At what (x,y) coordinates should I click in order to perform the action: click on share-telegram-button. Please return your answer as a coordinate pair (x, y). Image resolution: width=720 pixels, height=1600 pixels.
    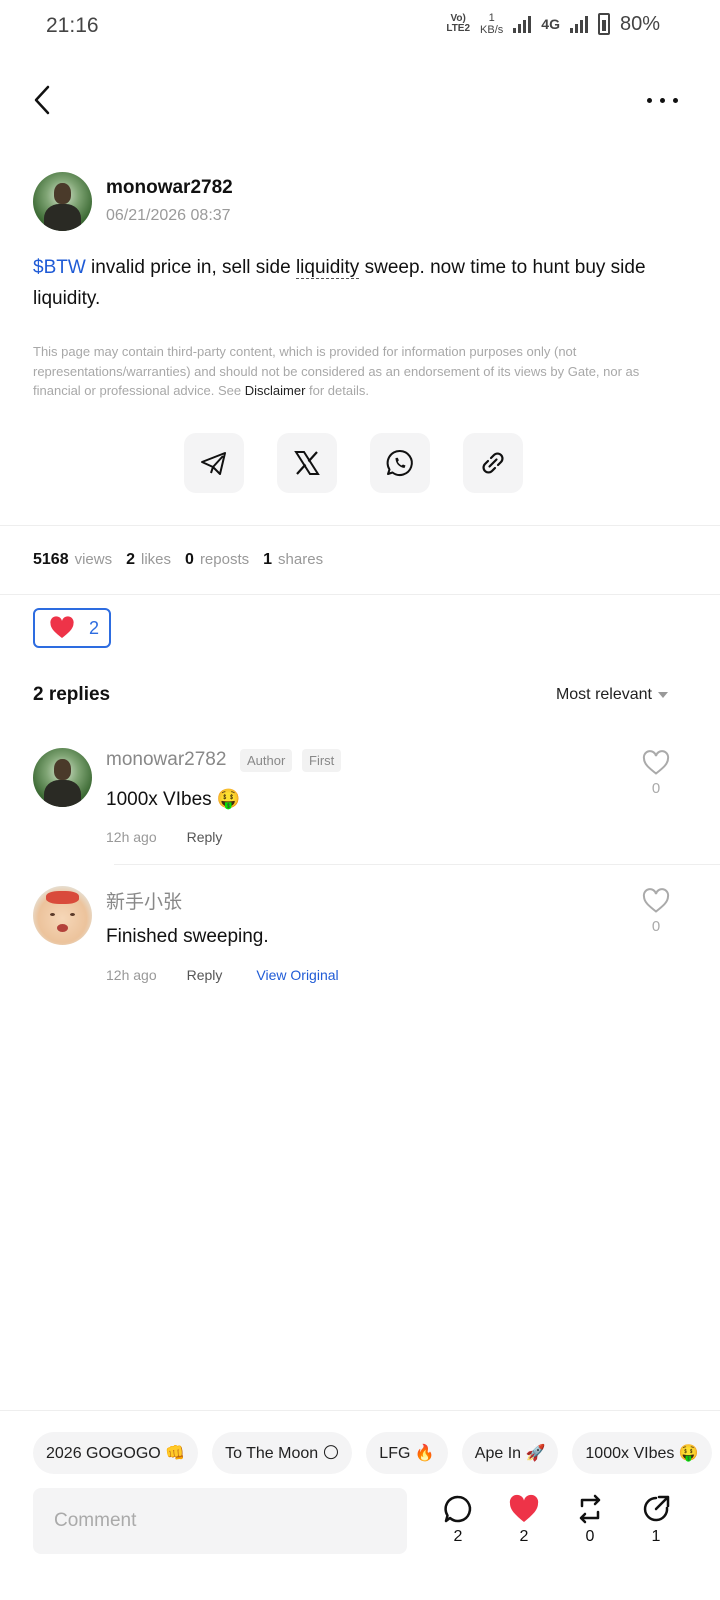
    Looking at the image, I should click on (214, 463).